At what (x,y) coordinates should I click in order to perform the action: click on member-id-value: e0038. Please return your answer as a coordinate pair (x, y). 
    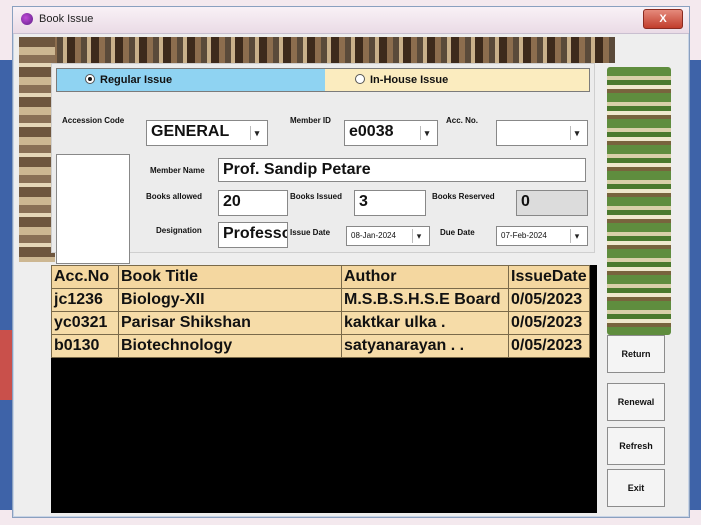
    Looking at the image, I should click on (371, 131).